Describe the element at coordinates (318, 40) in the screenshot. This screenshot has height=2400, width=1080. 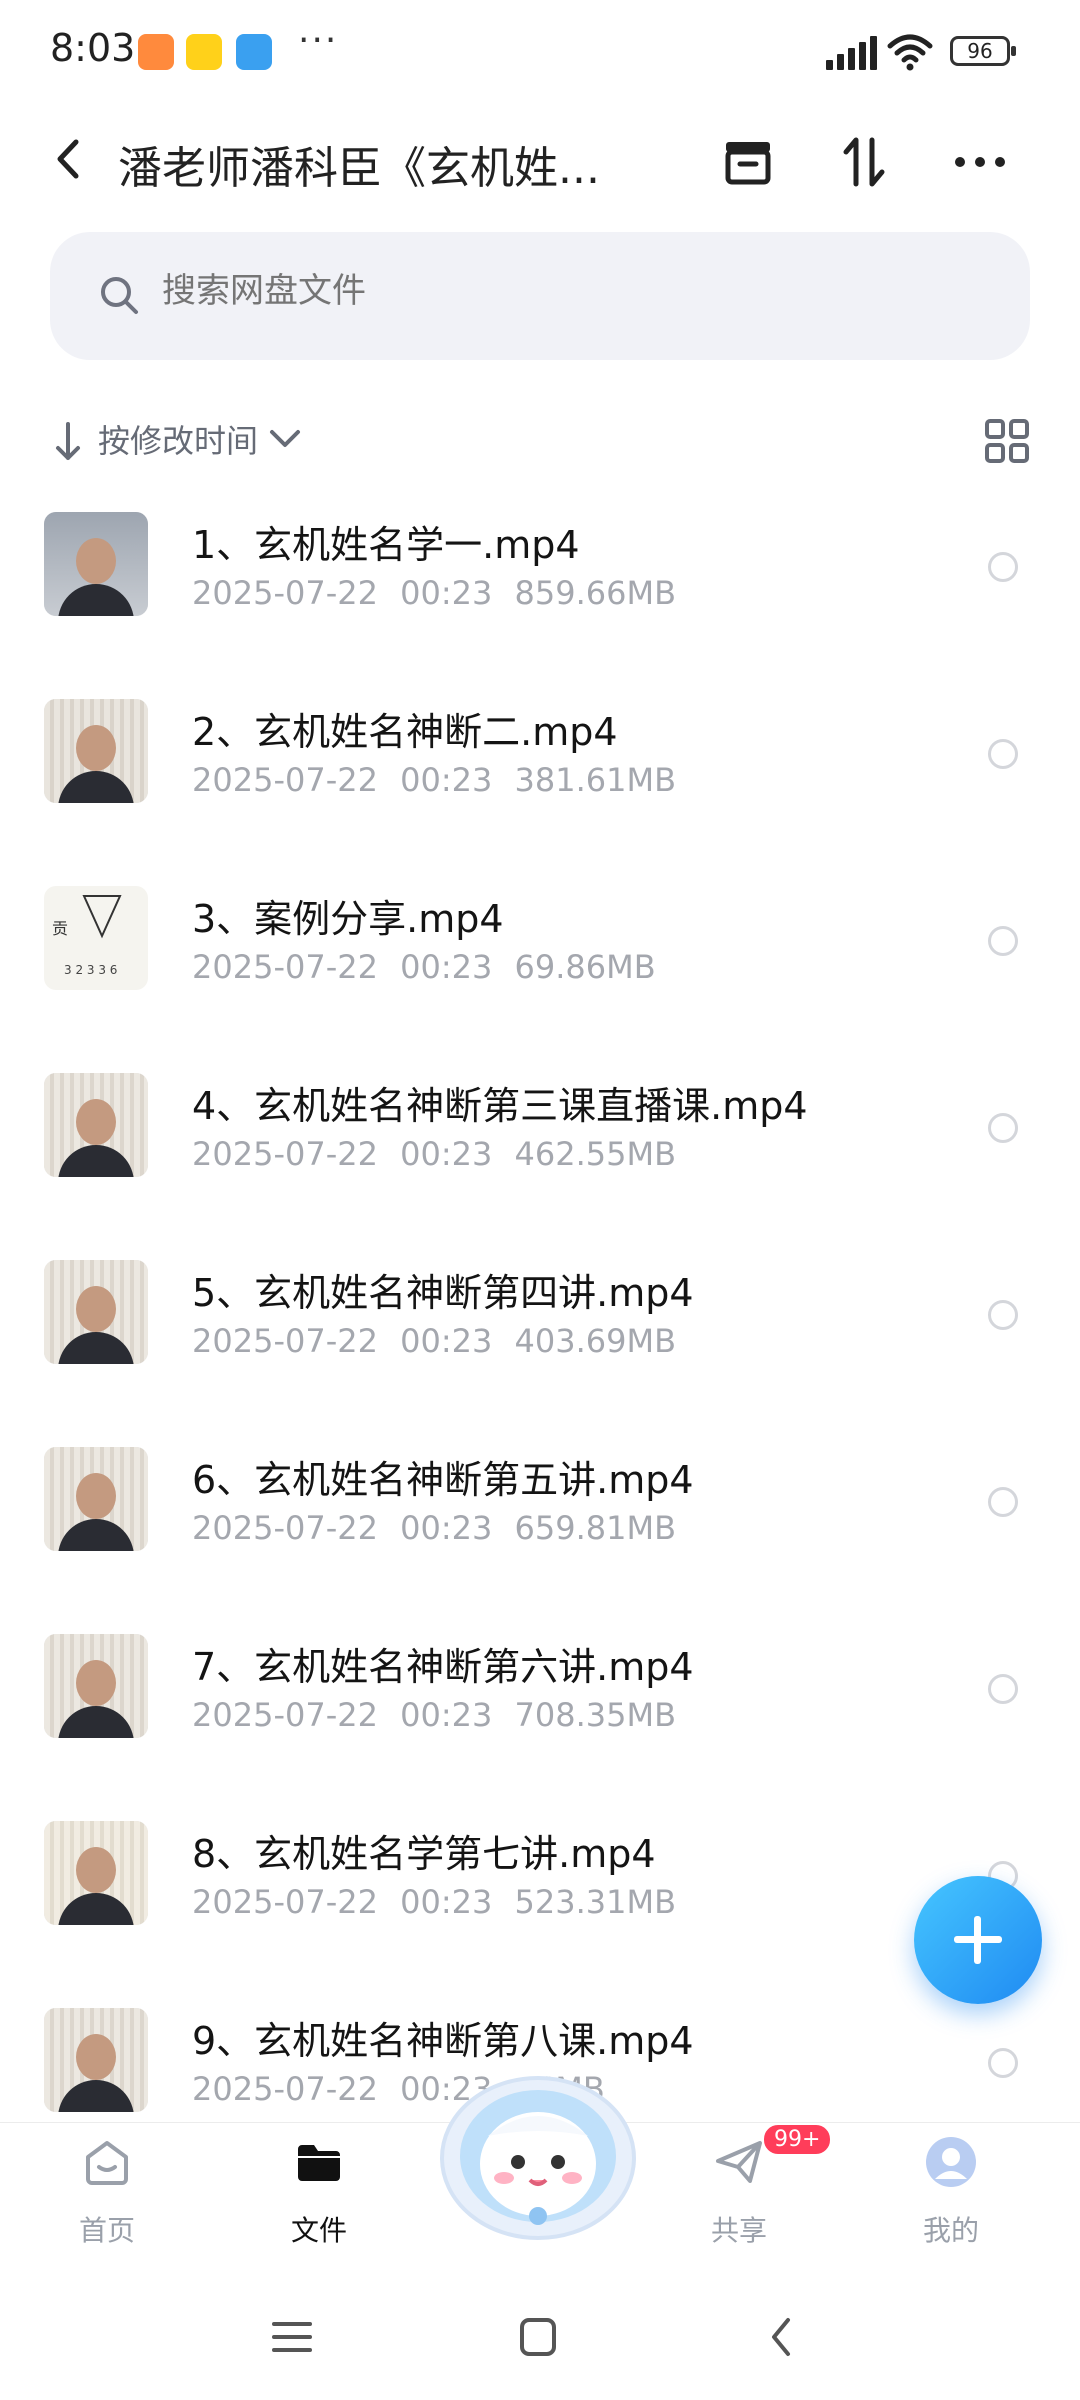
I see `more-notifications-icon: ···` at that location.